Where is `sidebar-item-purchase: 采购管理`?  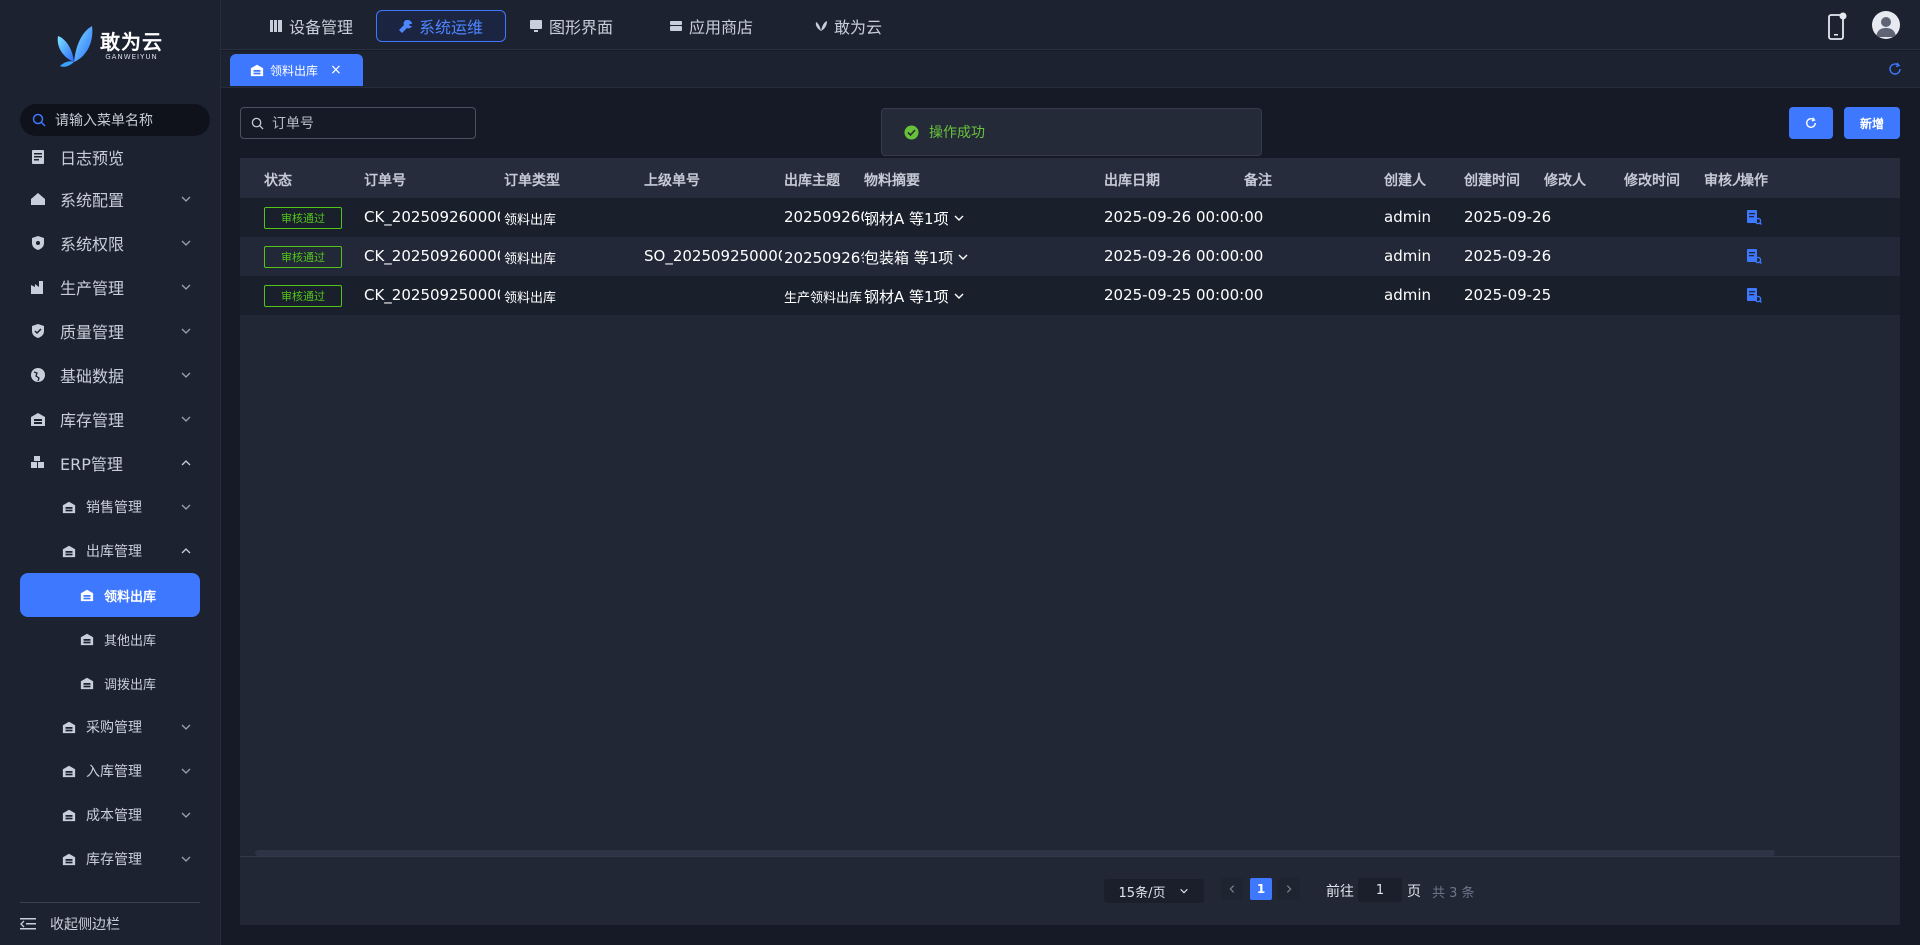
sidebar-item-purchase: 采购管理 is located at coordinates (110, 727).